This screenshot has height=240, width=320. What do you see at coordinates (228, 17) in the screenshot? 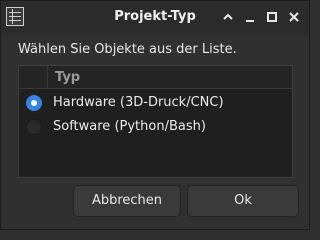
I see `chevron-up-icon` at bounding box center [228, 17].